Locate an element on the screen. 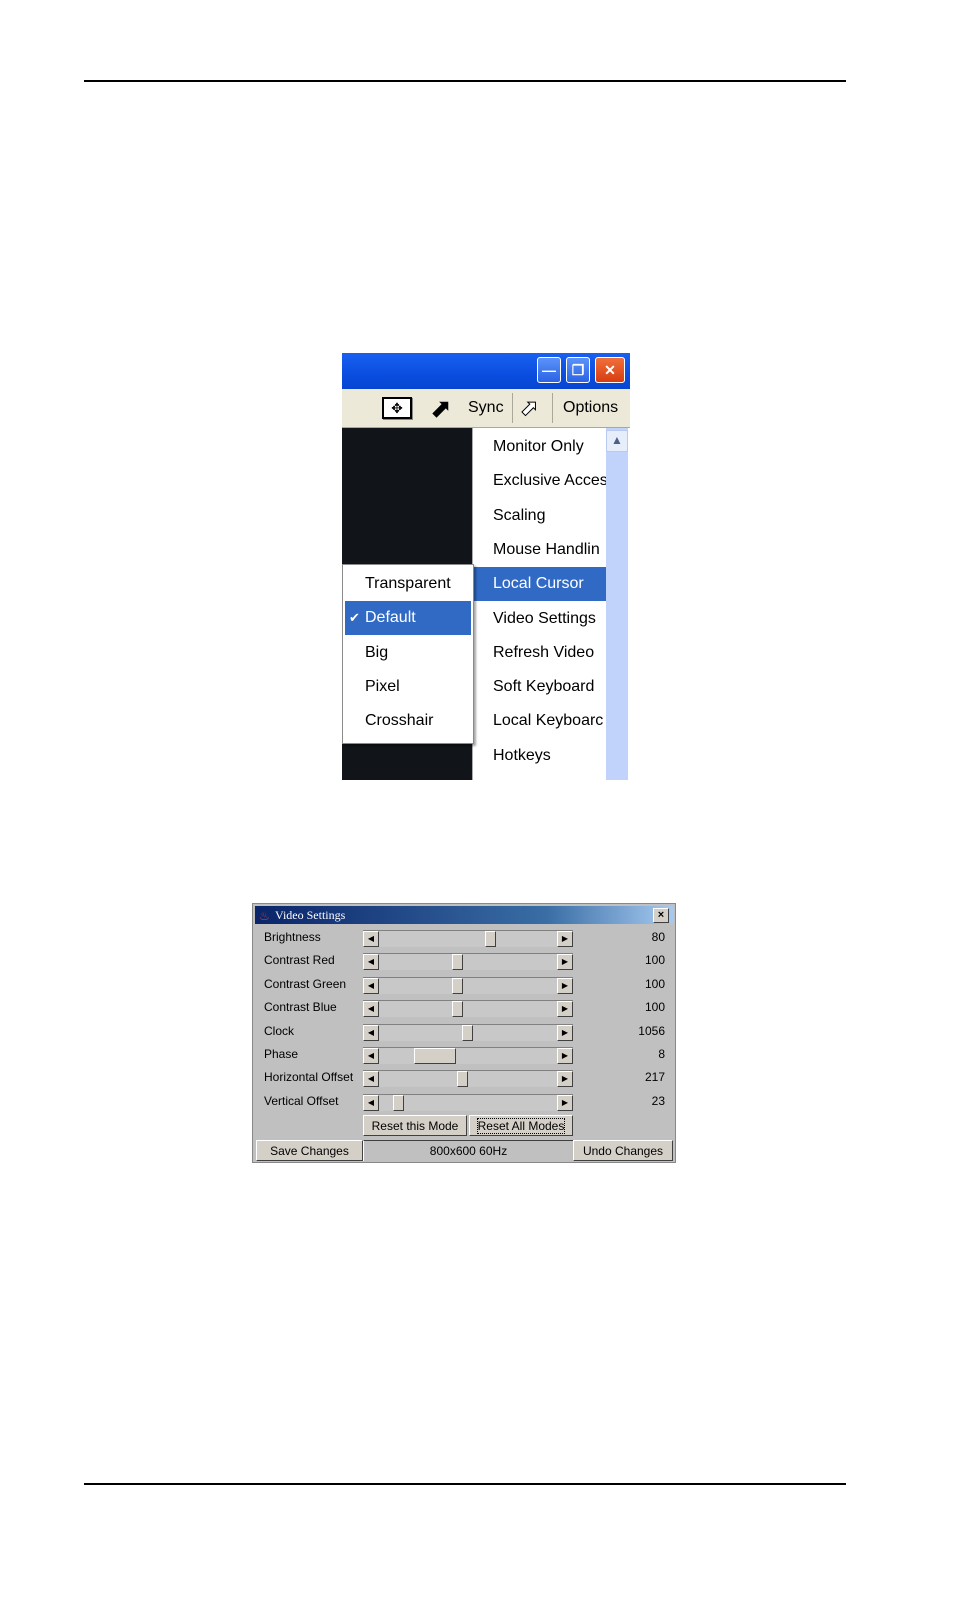 This screenshot has height=1608, width=954. options-menu-item: Exclusive Acces is located at coordinates (540, 481).